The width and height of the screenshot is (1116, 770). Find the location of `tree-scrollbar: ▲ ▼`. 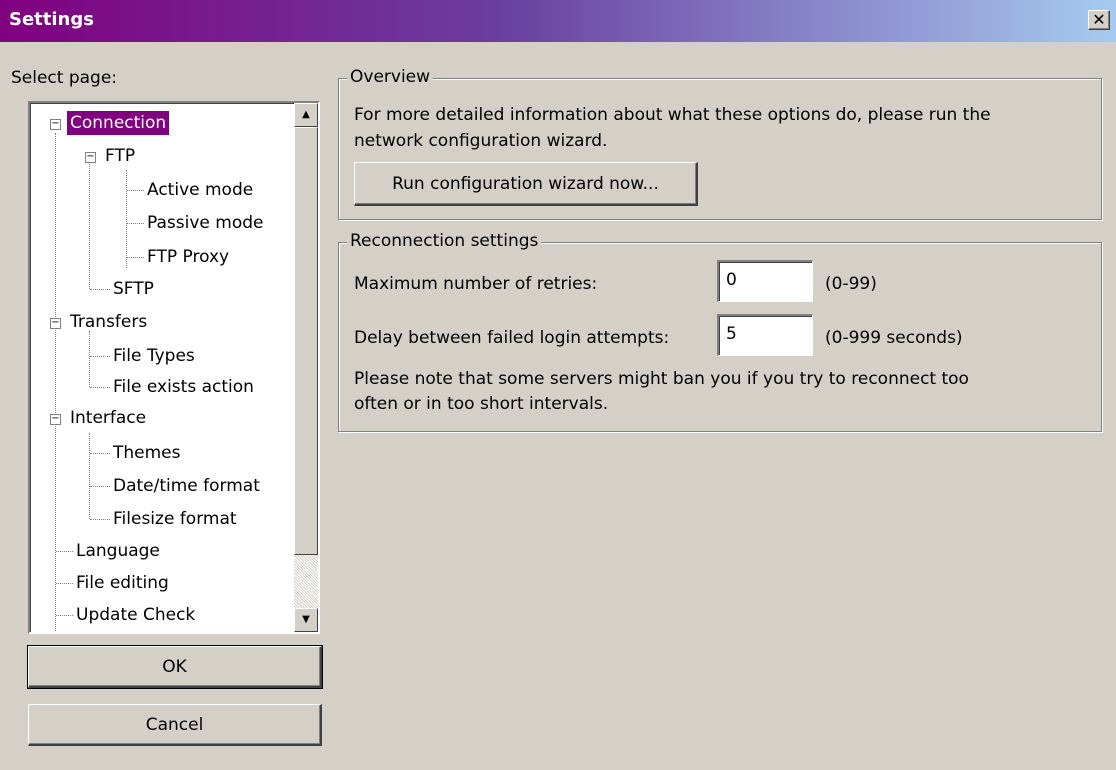

tree-scrollbar: ▲ ▼ is located at coordinates (306, 367).